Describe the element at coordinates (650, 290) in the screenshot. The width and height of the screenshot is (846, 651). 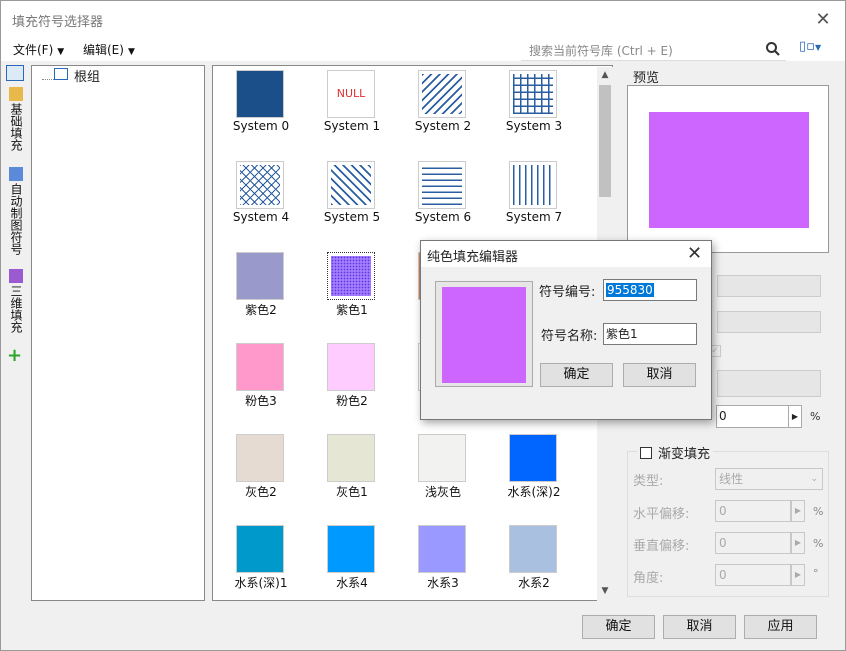
I see `symbol-no-input: 955830` at that location.